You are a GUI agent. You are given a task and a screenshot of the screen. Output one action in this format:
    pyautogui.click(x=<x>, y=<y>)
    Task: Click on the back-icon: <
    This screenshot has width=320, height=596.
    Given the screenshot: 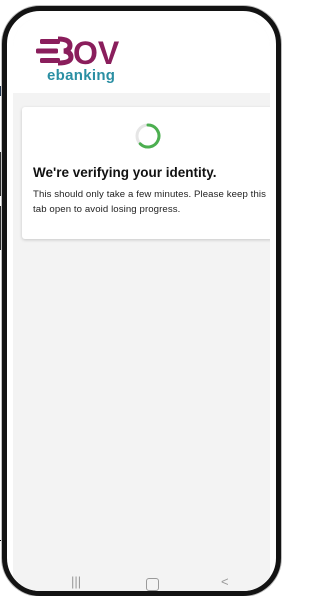 What is the action you would take?
    pyautogui.click(x=225, y=581)
    